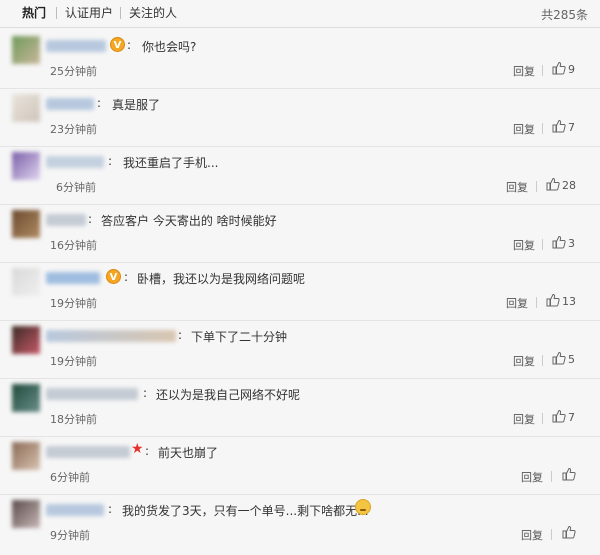 The height and width of the screenshot is (555, 600). What do you see at coordinates (564, 15) in the screenshot?
I see `comment-total-count: 共285条` at bounding box center [564, 15].